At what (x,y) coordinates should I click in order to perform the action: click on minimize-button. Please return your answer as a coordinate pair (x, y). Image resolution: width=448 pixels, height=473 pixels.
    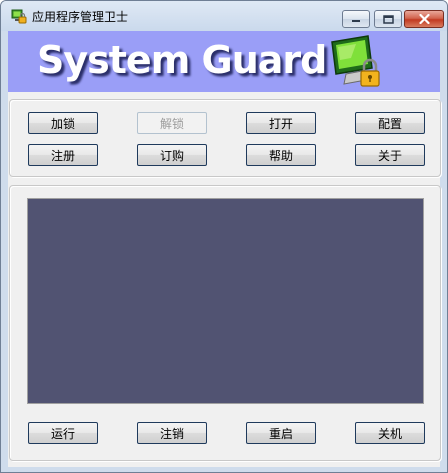
    Looking at the image, I should click on (356, 19).